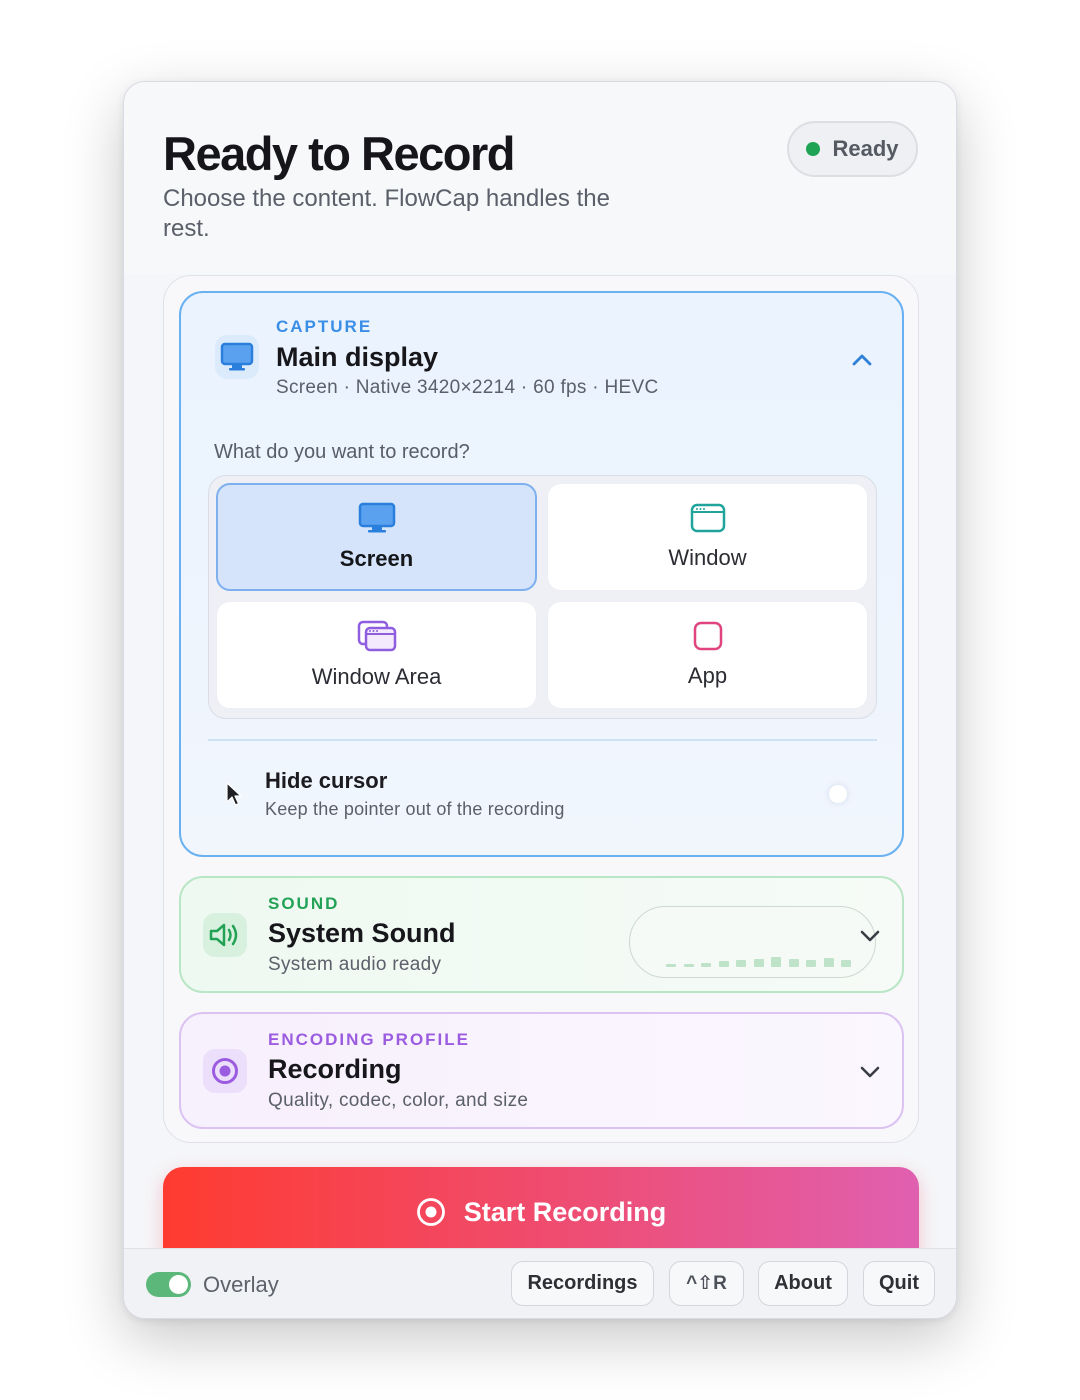 The image size is (1080, 1400). What do you see at coordinates (376, 676) in the screenshot?
I see `mode-window-area-label: Window Area` at bounding box center [376, 676].